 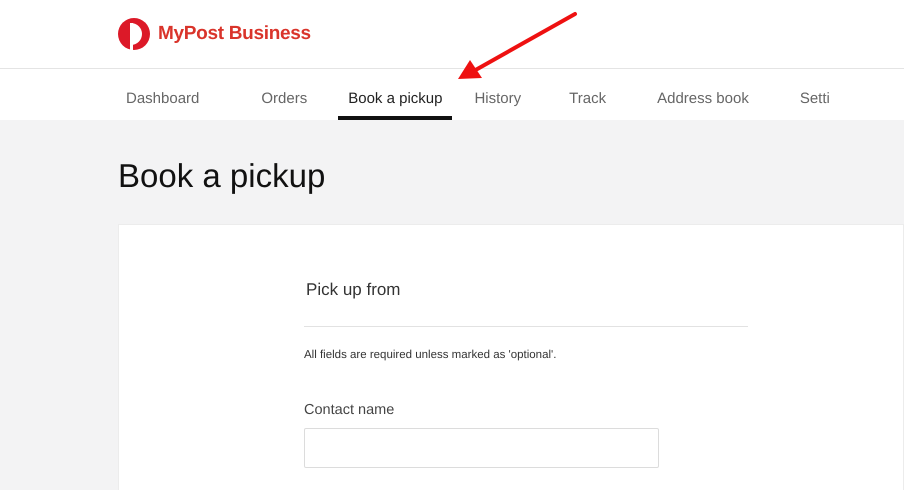 I want to click on section-title: Pick up from, so click(x=354, y=289).